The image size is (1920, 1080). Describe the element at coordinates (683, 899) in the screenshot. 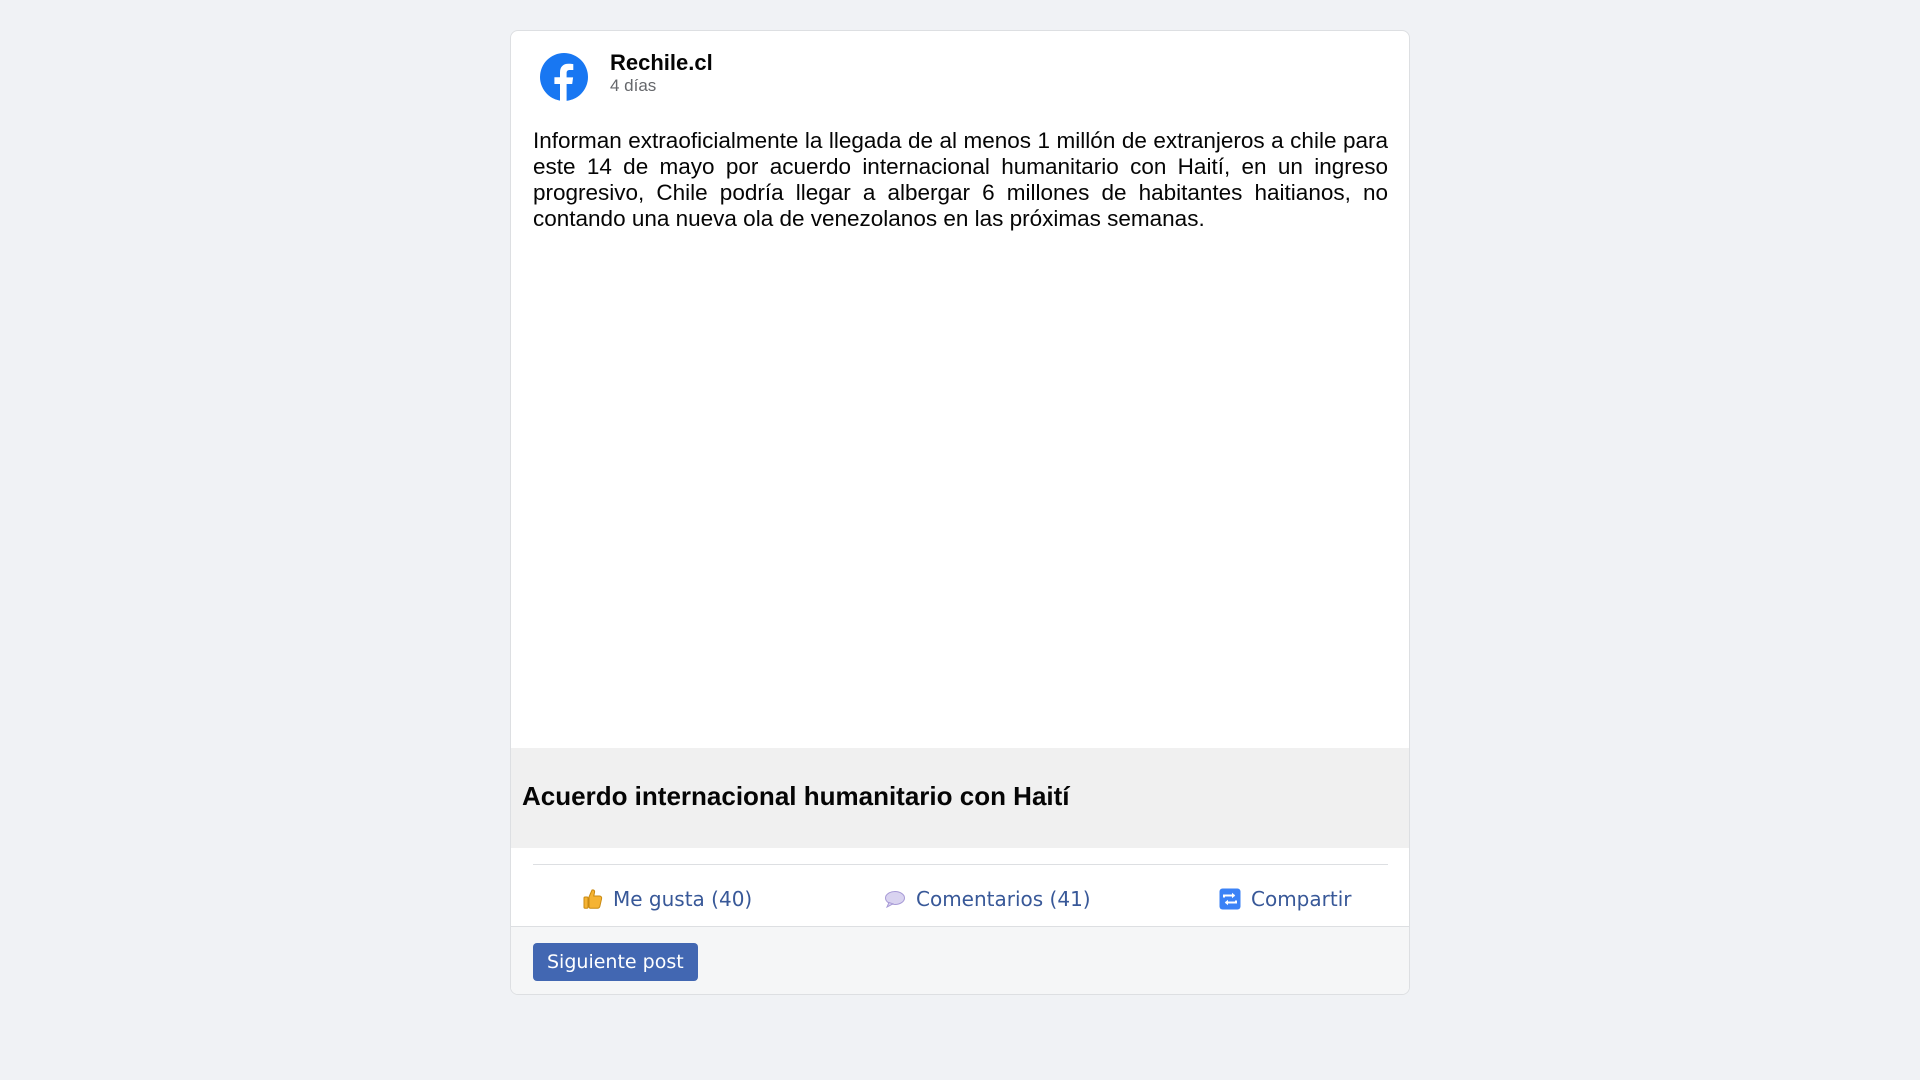

I see `like-label: Me gusta (40)` at that location.